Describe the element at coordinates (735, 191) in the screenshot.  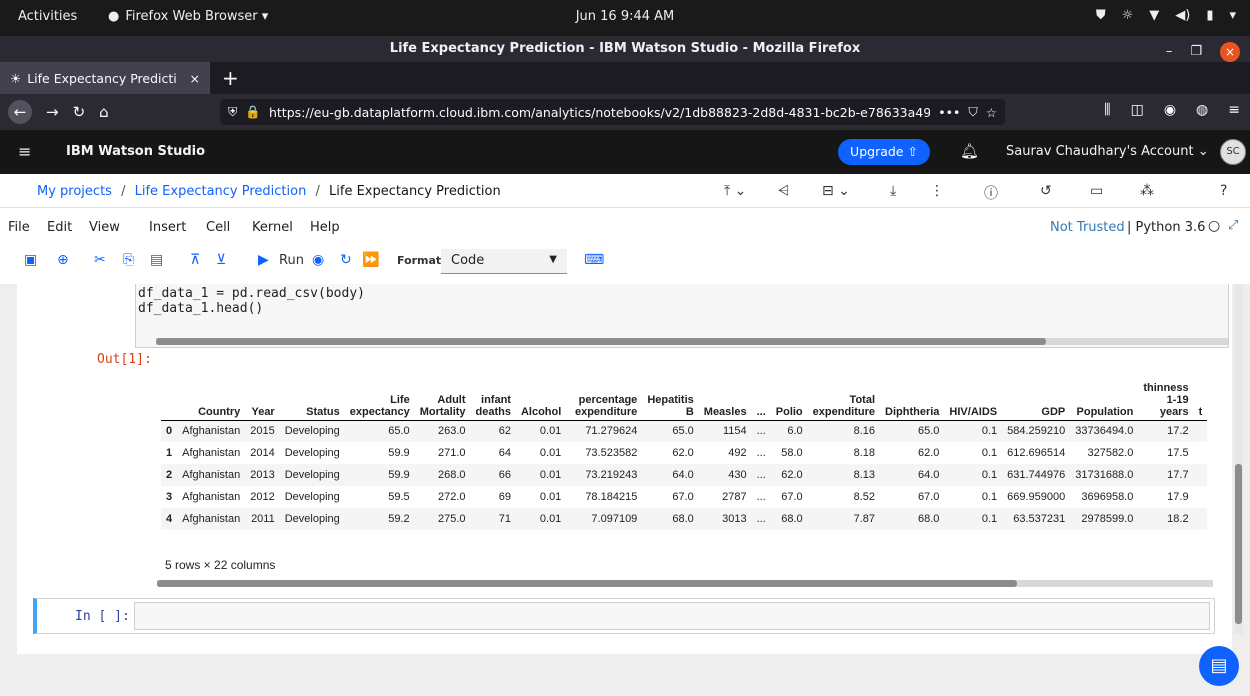
I see `publish-icon: ⤒ ⌄` at that location.